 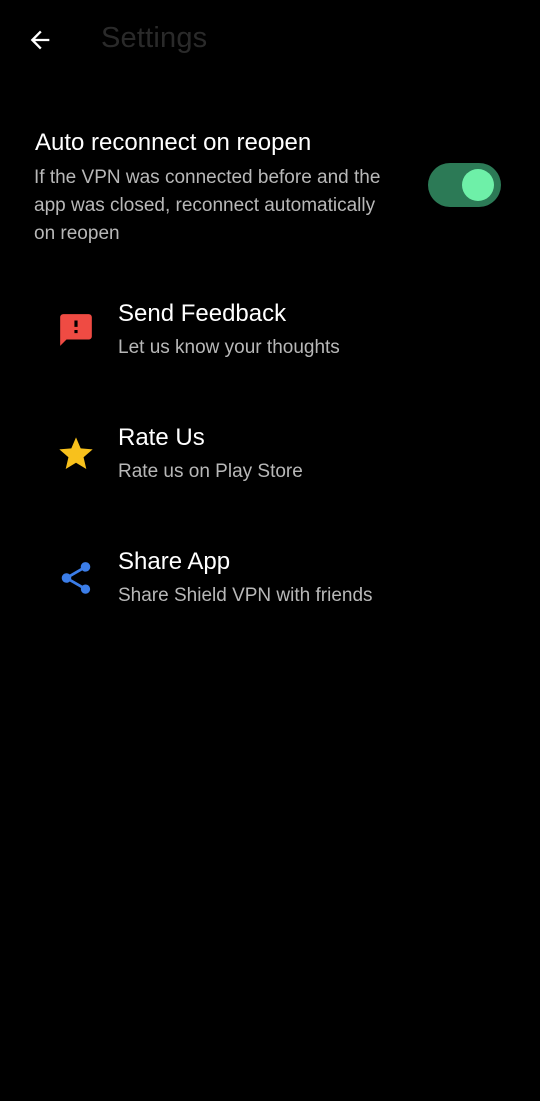 What do you see at coordinates (202, 313) in the screenshot?
I see `send-feedback-title: Send Feedback` at bounding box center [202, 313].